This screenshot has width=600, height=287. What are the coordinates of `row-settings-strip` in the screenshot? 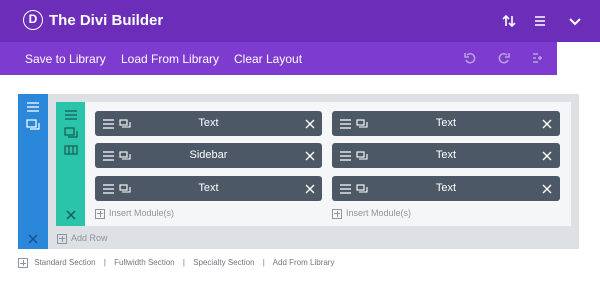 It's located at (70, 164).